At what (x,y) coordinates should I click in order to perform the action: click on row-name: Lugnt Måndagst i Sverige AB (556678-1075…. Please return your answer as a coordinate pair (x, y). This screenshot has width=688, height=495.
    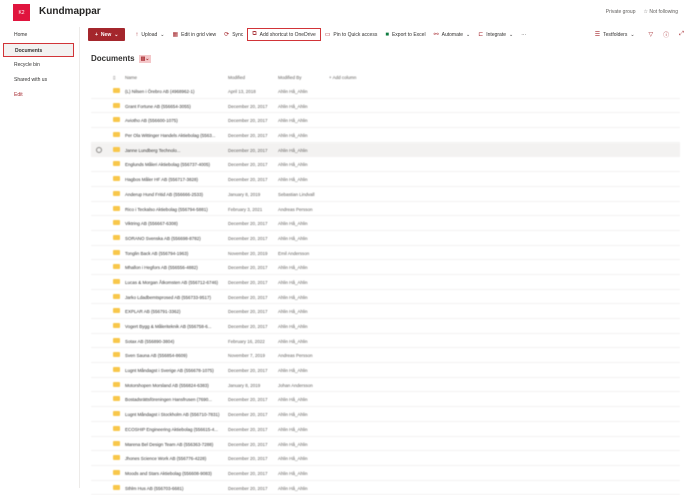
    Looking at the image, I should click on (169, 370).